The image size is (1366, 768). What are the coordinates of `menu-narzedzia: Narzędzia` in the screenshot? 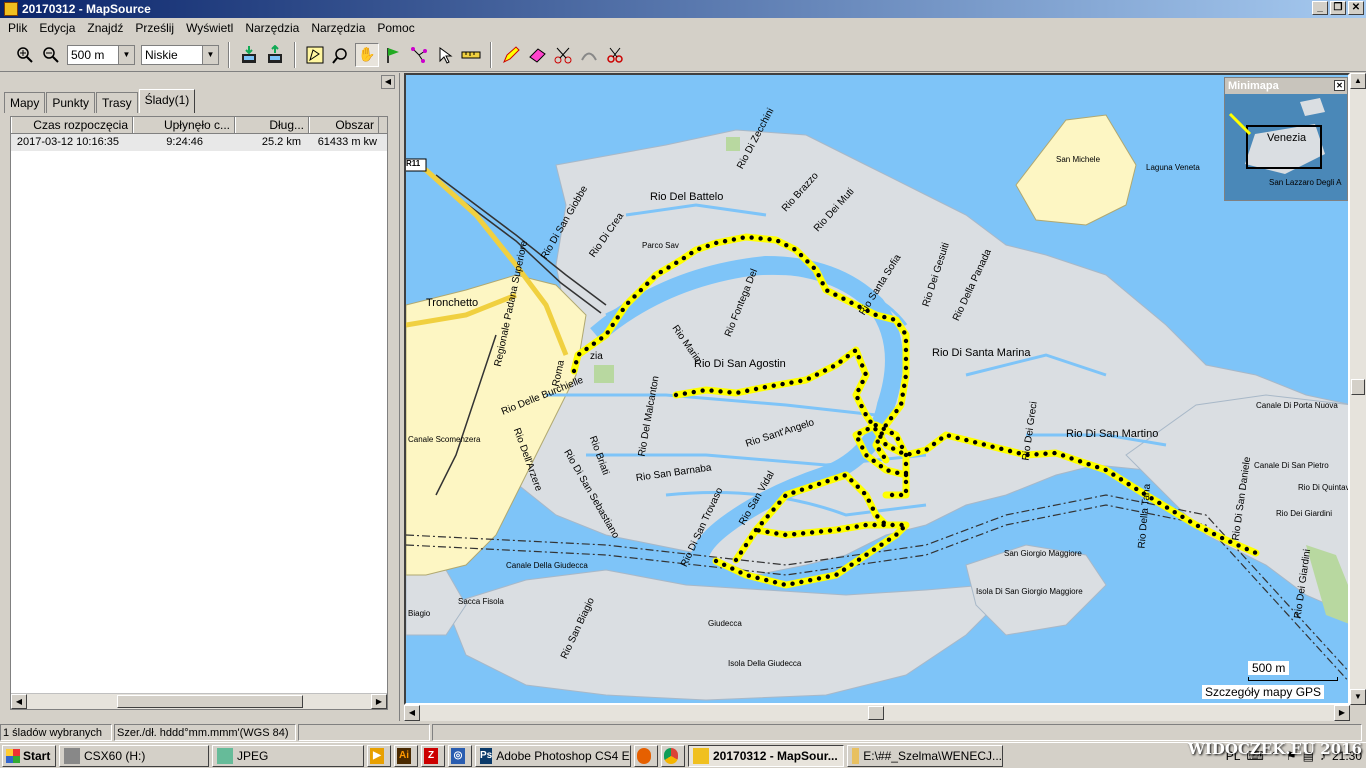 It's located at (272, 28).